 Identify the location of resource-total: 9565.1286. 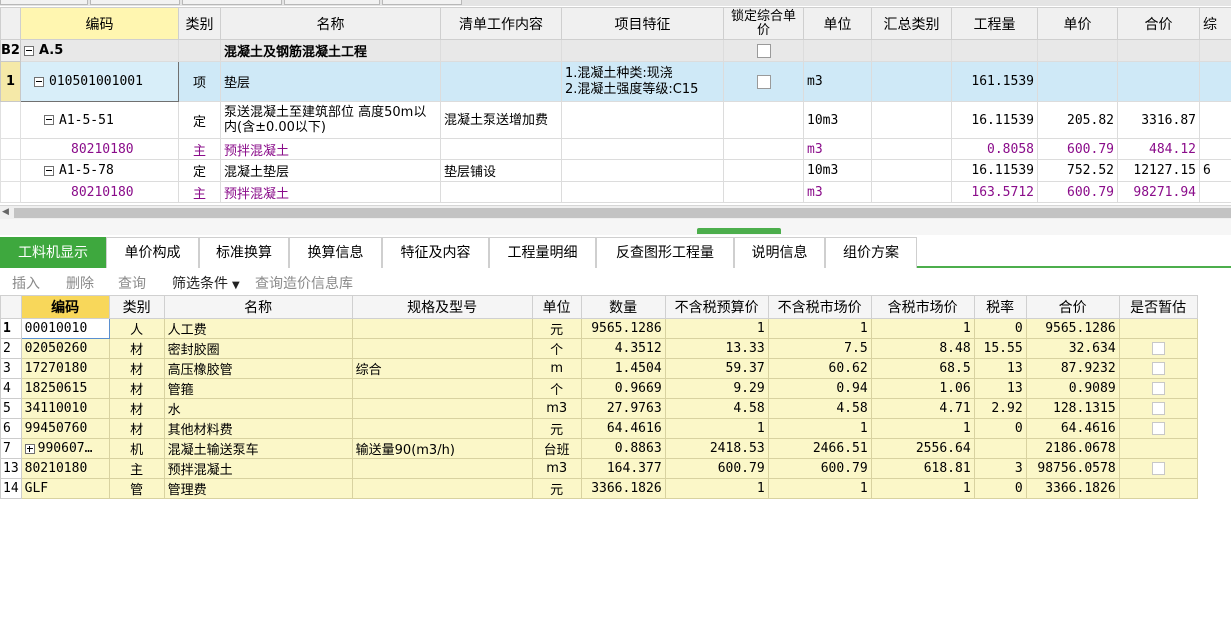
(1072, 328).